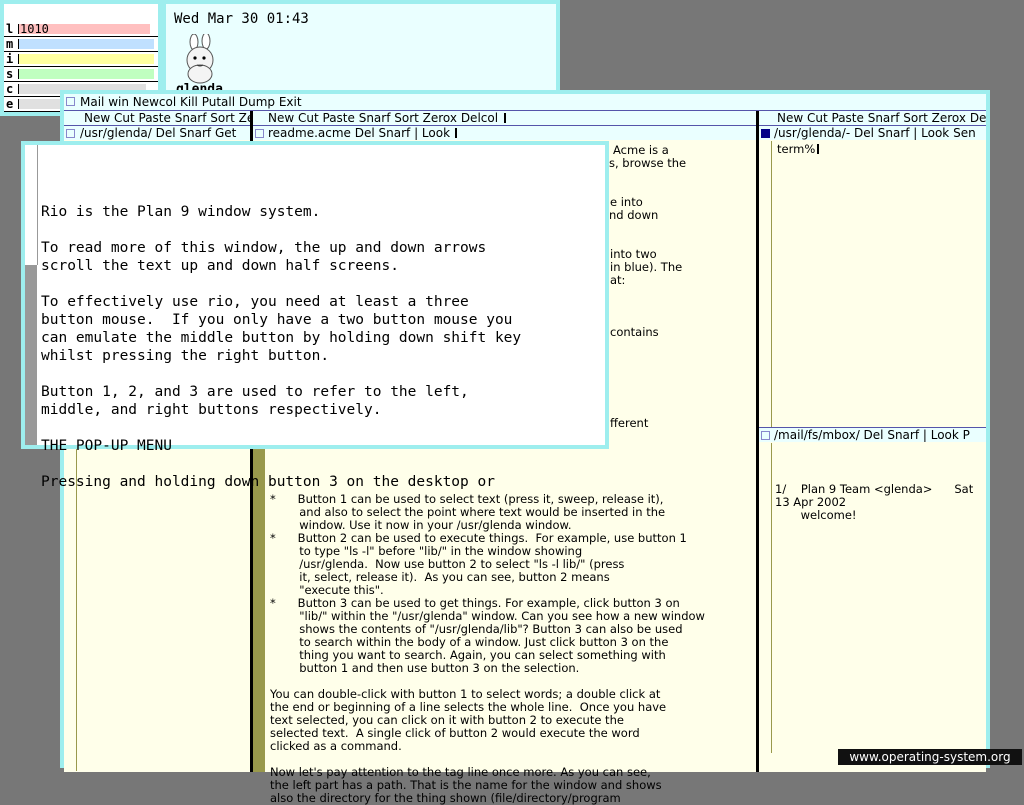 The image size is (1024, 805). Describe the element at coordinates (818, 149) in the screenshot. I see `terminal-cursor` at that location.